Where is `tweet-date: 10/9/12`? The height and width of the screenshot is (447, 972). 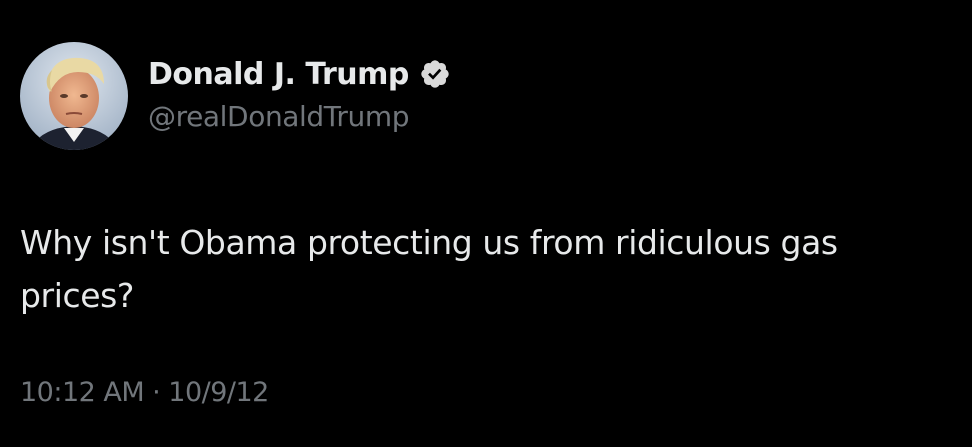
tweet-date: 10/9/12 is located at coordinates (218, 392).